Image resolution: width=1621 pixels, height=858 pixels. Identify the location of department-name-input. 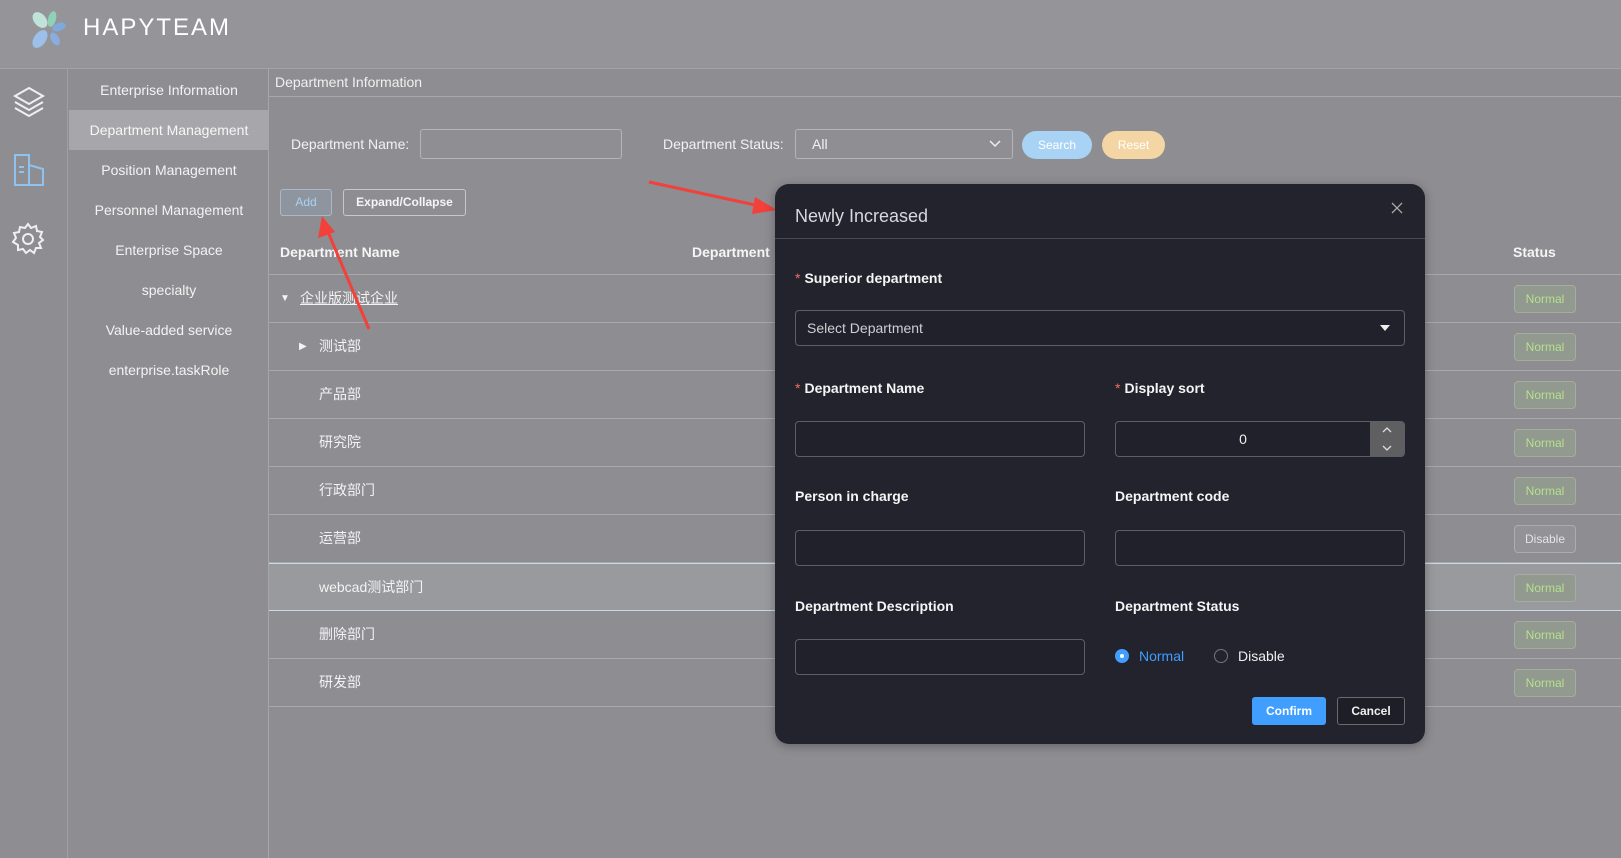
(940, 439).